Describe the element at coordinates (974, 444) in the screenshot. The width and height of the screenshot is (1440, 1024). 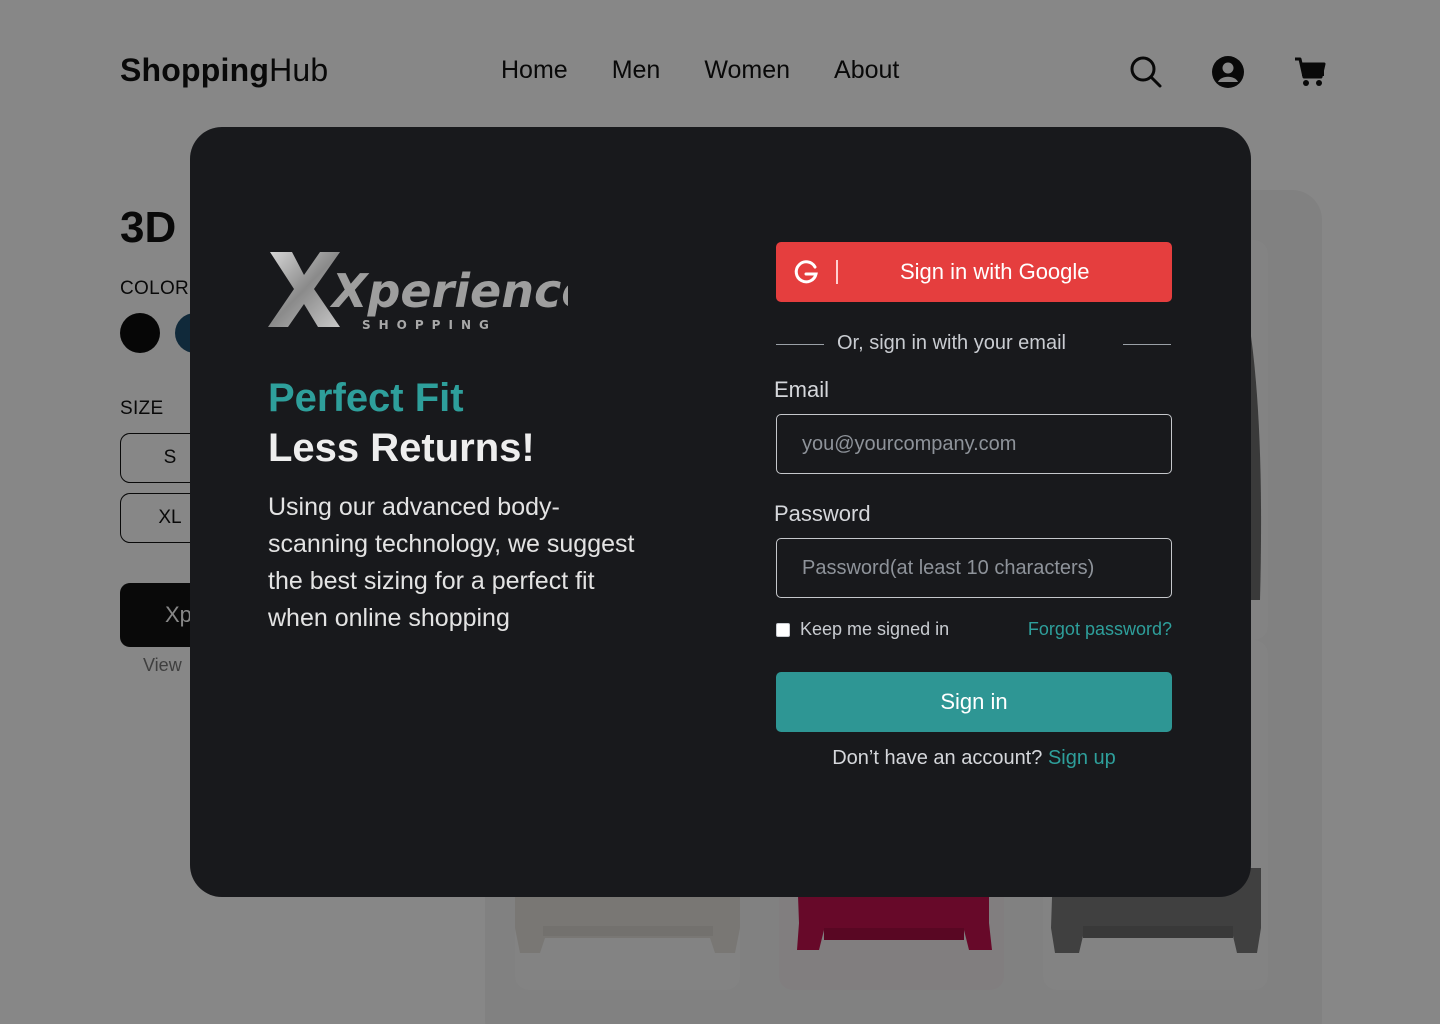
I see `email-field` at that location.